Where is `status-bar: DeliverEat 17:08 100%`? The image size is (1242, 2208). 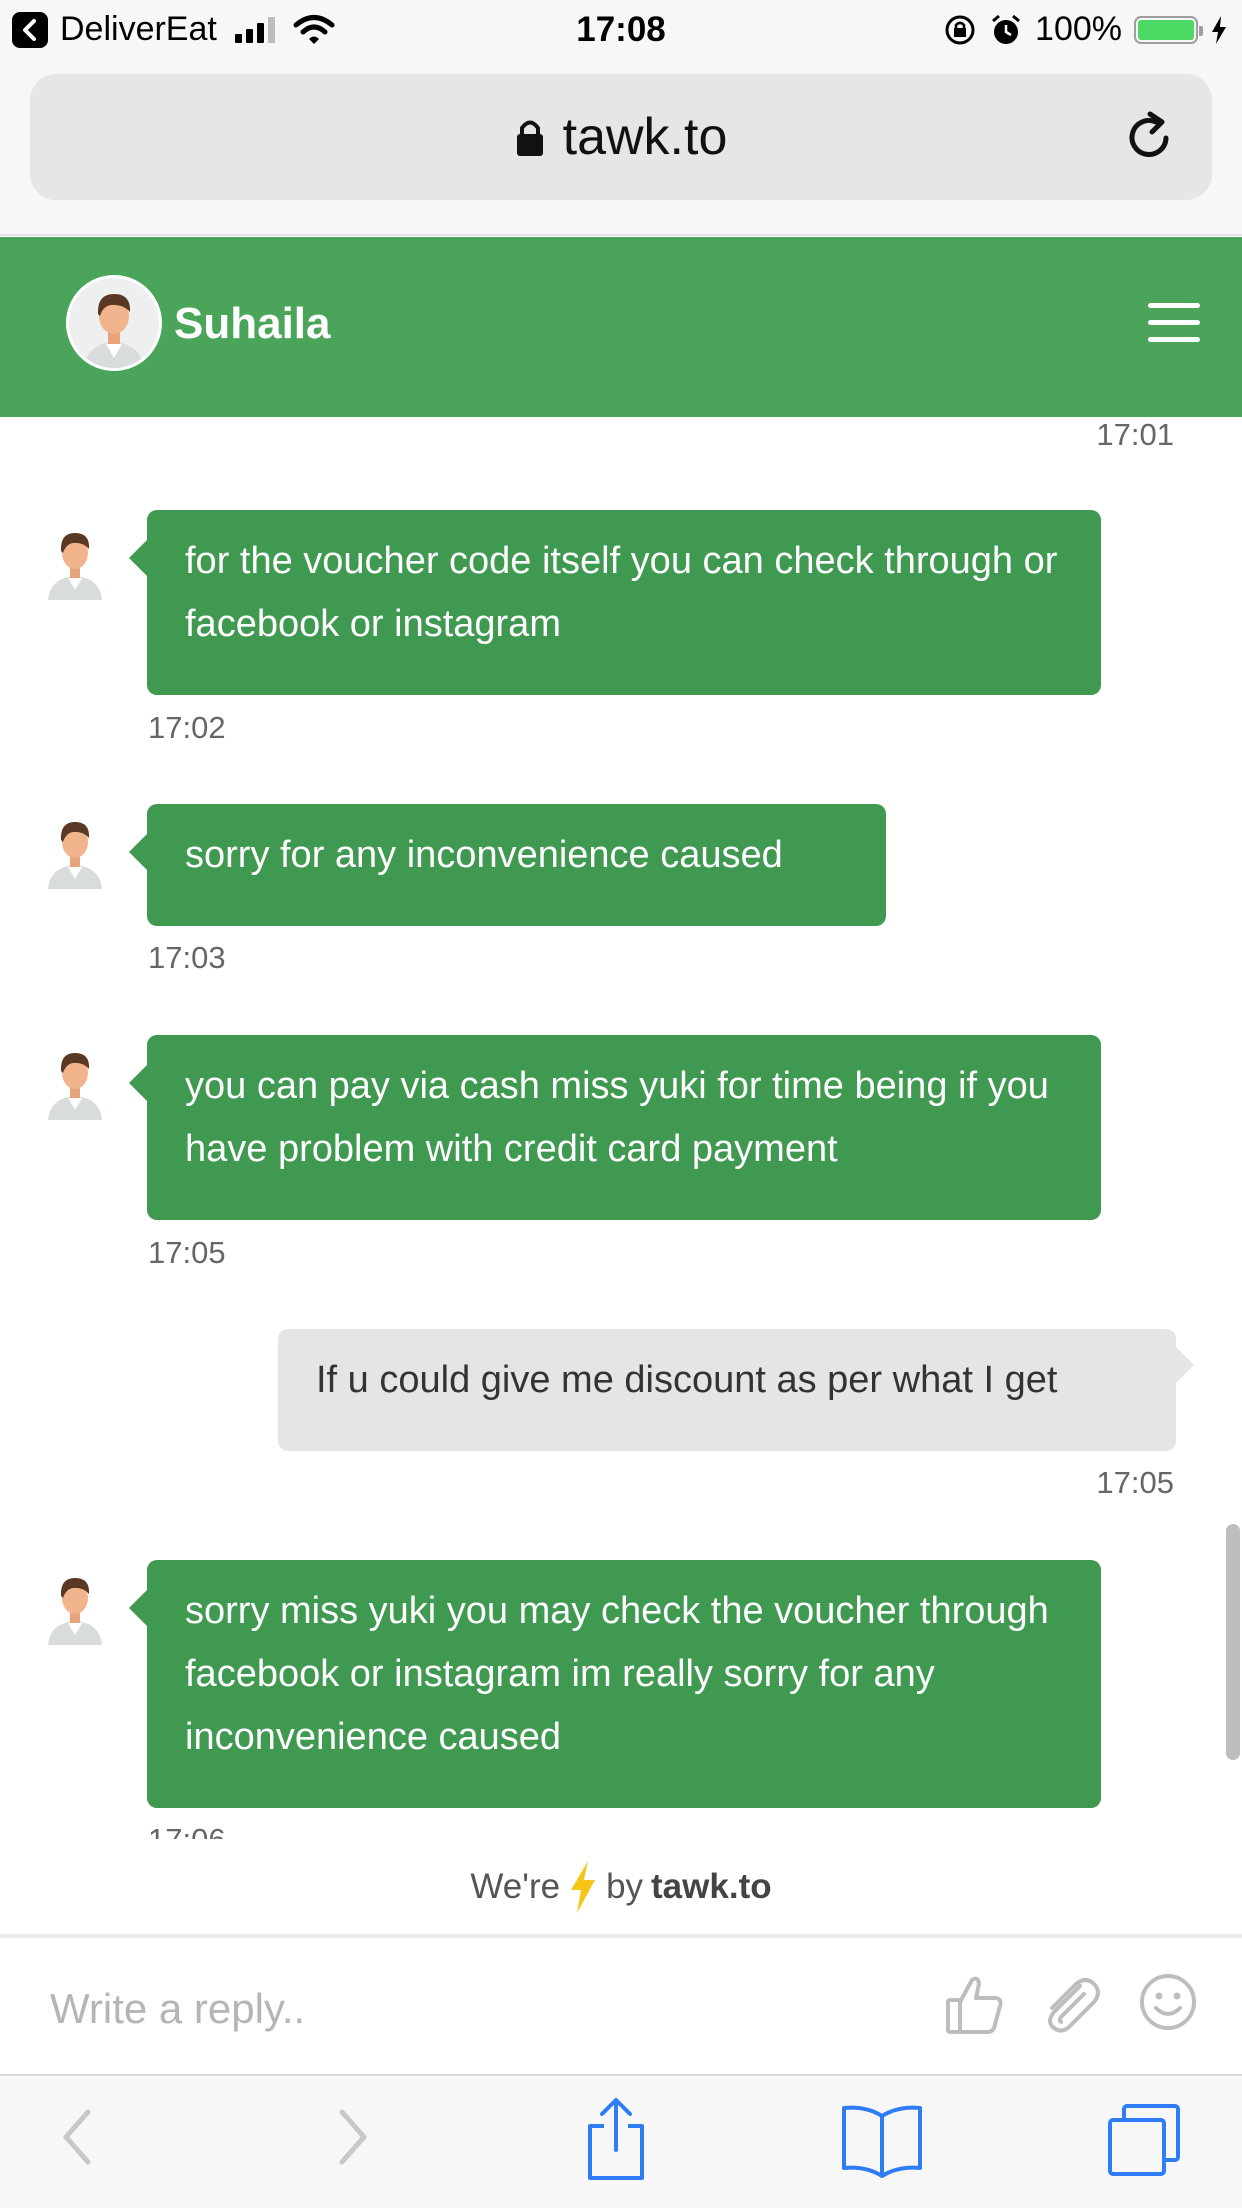 status-bar: DeliverEat 17:08 100% is located at coordinates (621, 31).